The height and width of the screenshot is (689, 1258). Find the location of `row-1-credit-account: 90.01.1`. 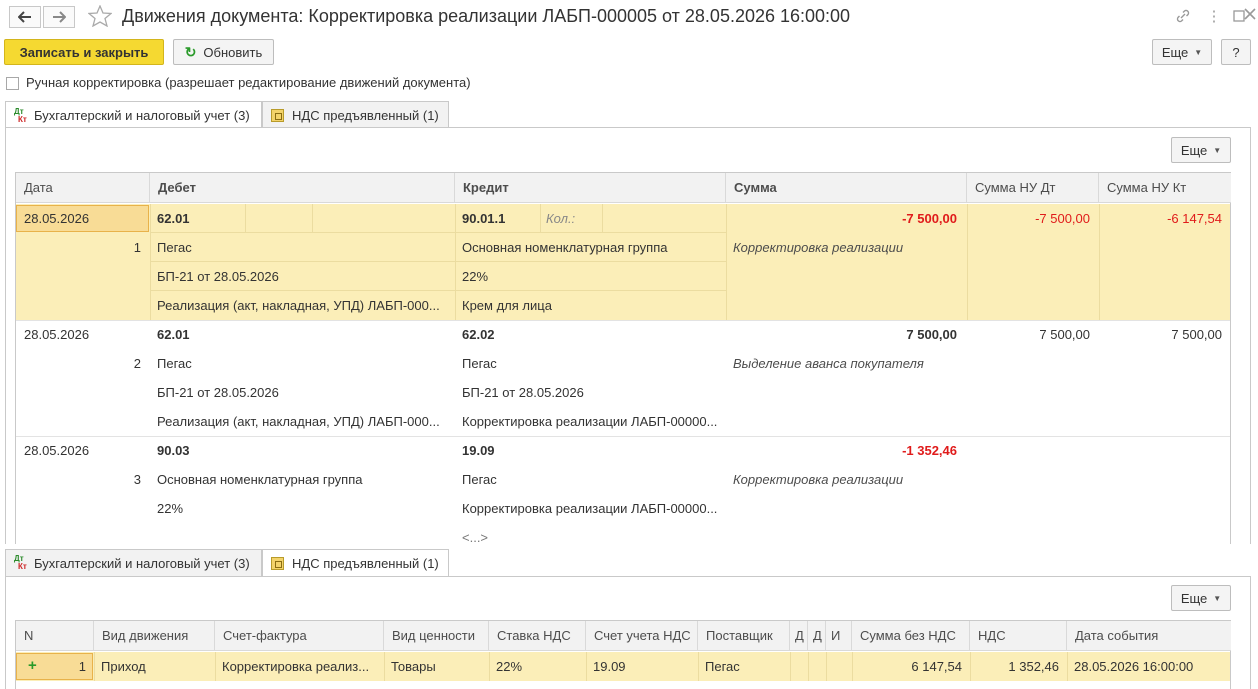

row-1-credit-account: 90.01.1 is located at coordinates (484, 218).